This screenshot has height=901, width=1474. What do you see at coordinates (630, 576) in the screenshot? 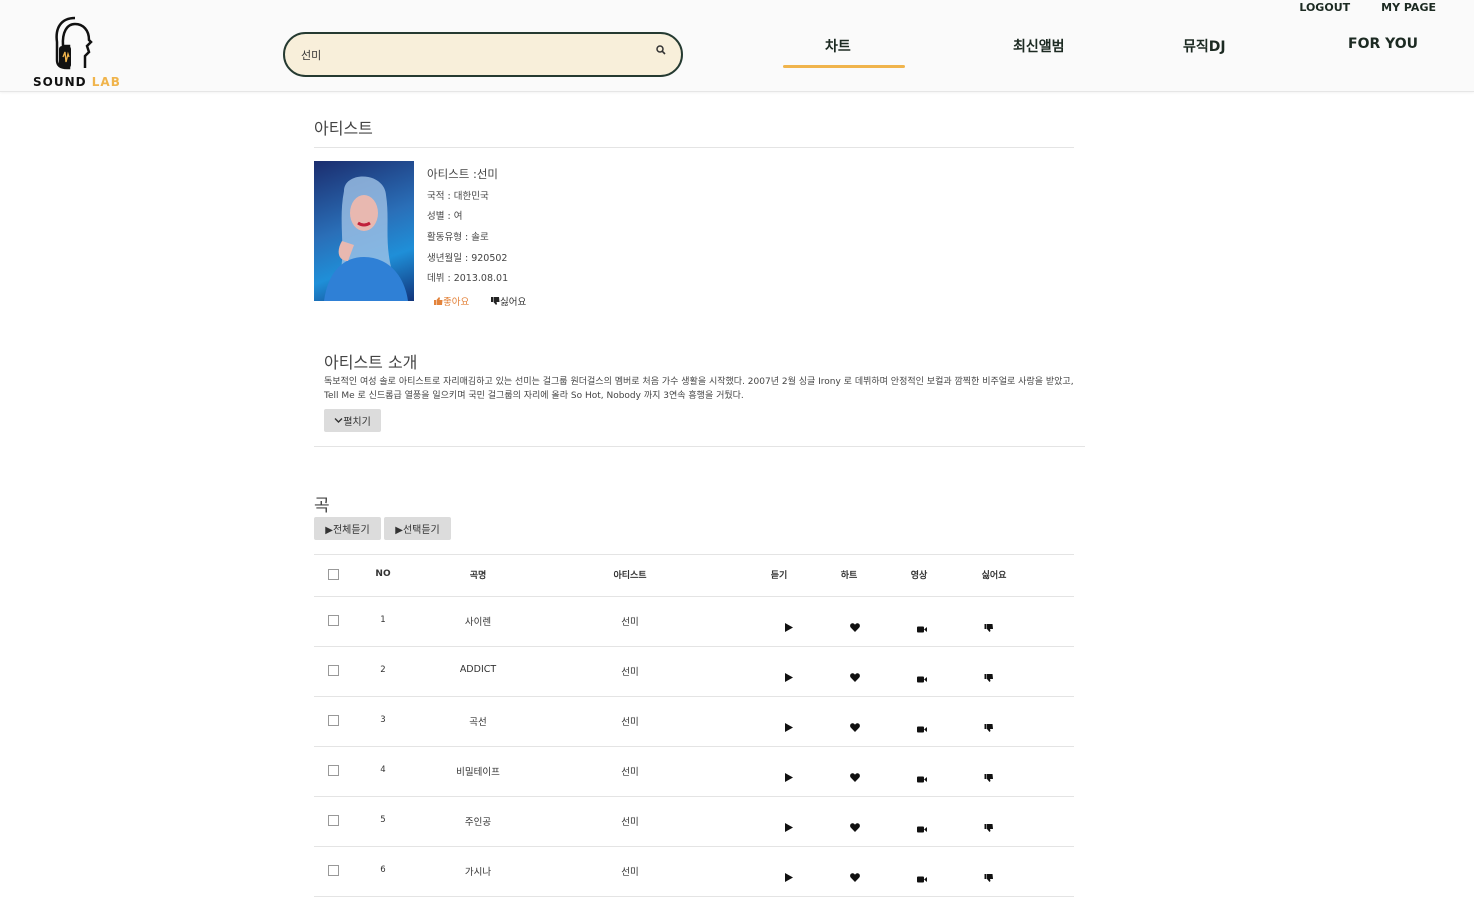
I see `col-artist: 아티스트` at bounding box center [630, 576].